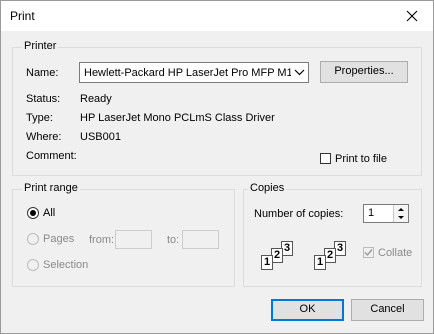 Image resolution: width=434 pixels, height=334 pixels. What do you see at coordinates (299, 72) in the screenshot?
I see `chevron-down-icon` at bounding box center [299, 72].